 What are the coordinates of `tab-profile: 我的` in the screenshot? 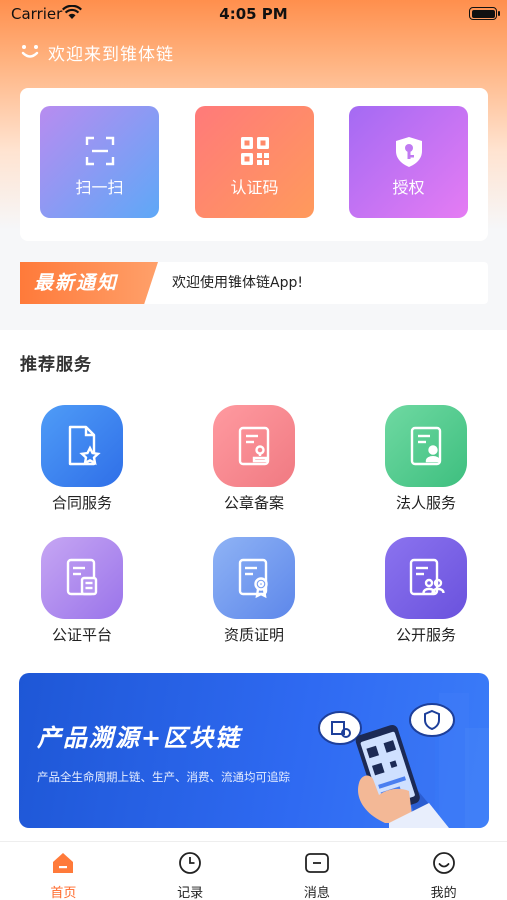 It's located at (443, 871).